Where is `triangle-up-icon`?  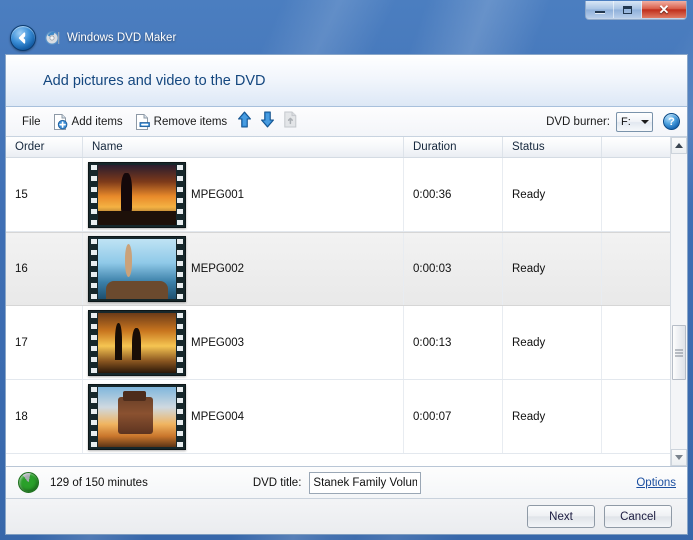 triangle-up-icon is located at coordinates (679, 145).